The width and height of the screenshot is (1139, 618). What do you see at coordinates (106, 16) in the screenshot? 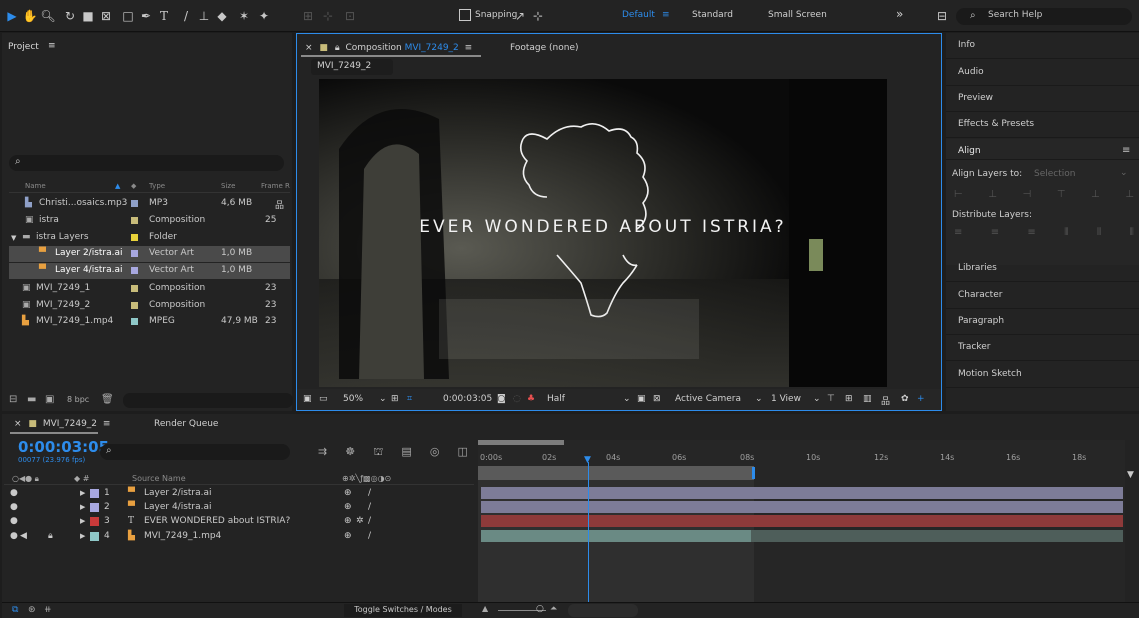
I see `pan-behind-tool-icon: ⊠` at bounding box center [106, 16].